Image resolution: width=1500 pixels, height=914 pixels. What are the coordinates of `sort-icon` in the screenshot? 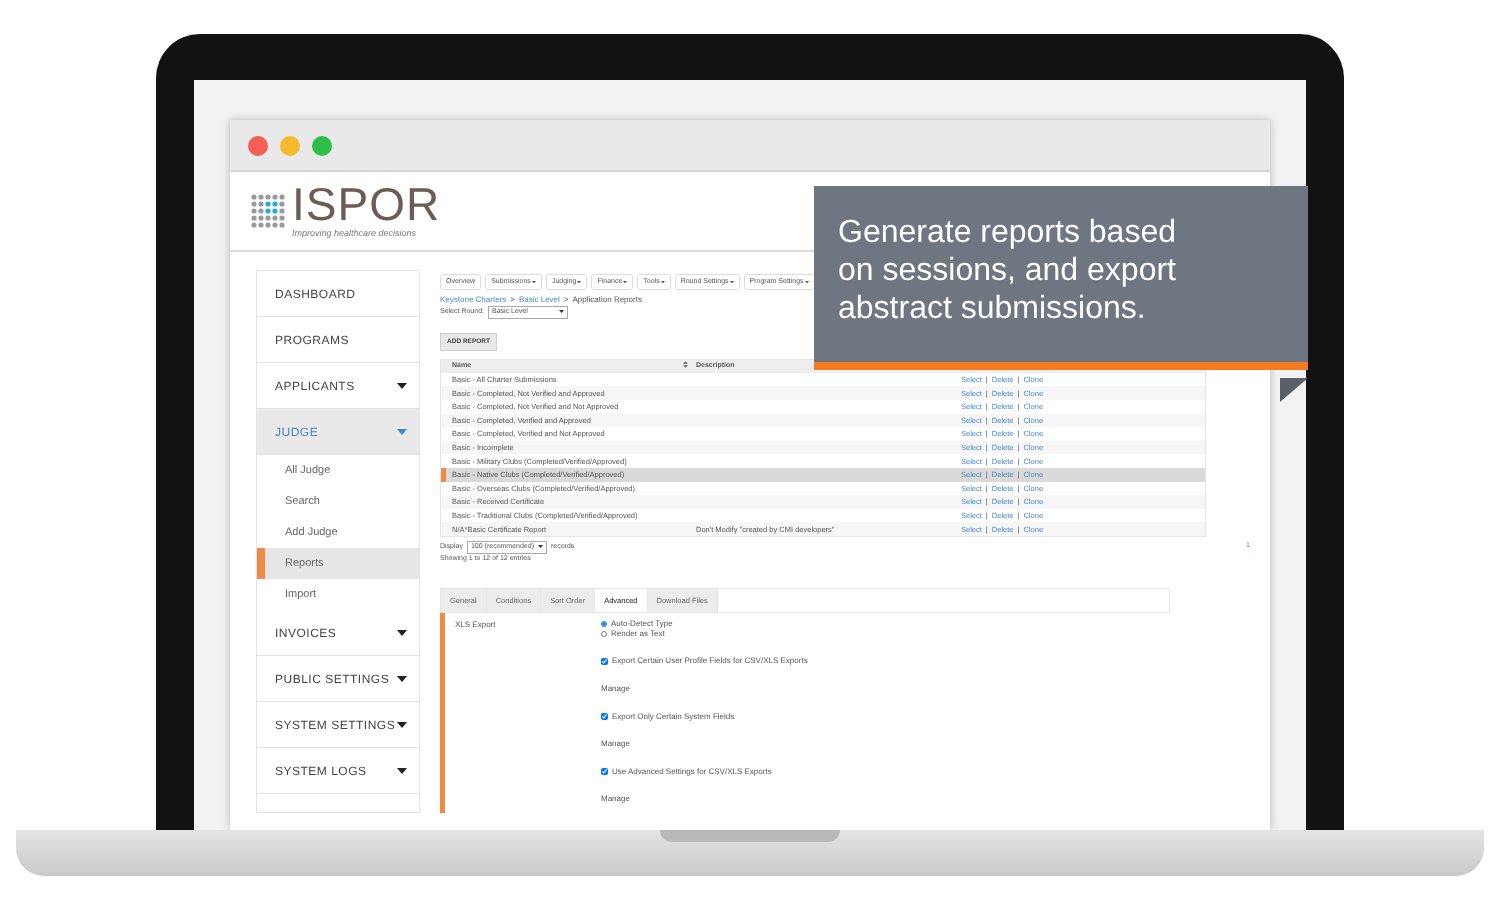 It's located at (685, 365).